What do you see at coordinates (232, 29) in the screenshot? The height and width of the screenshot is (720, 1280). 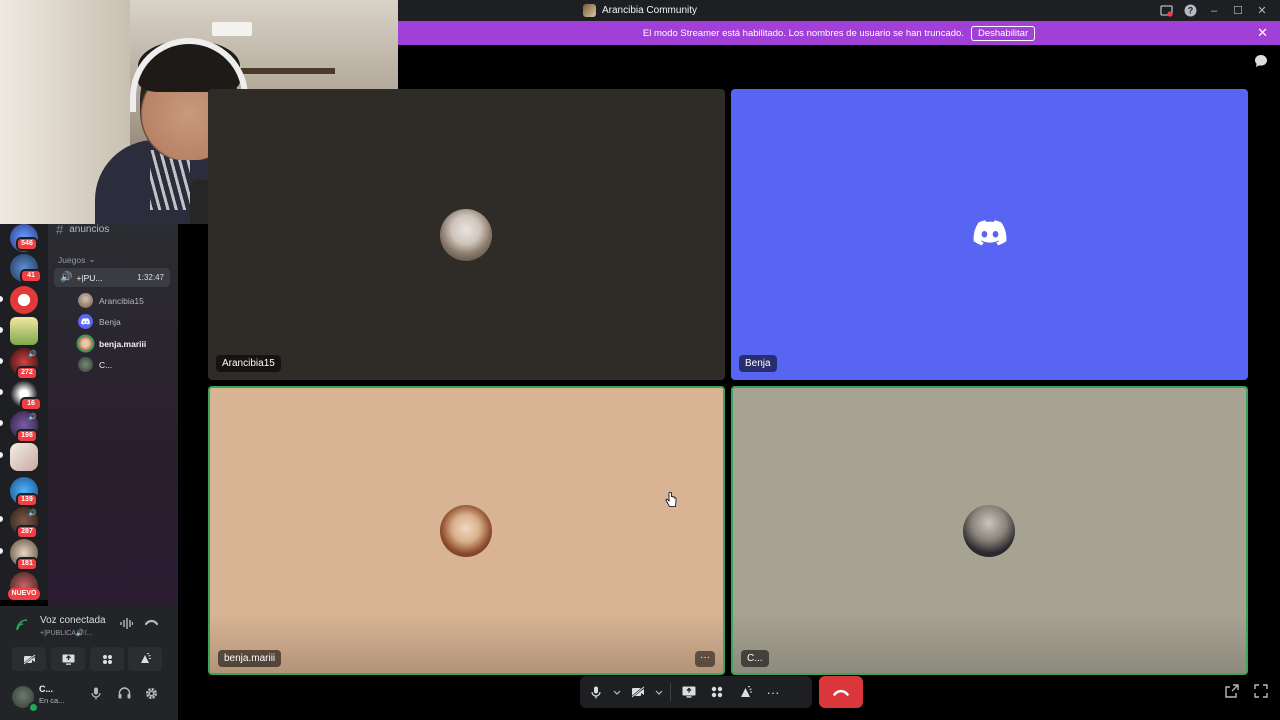 I see `webcam-air-conditioner` at bounding box center [232, 29].